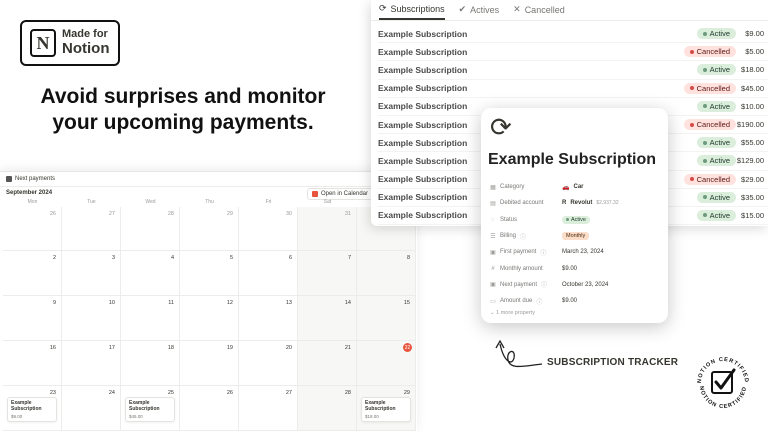  I want to click on money-icon: ▭, so click(493, 301).